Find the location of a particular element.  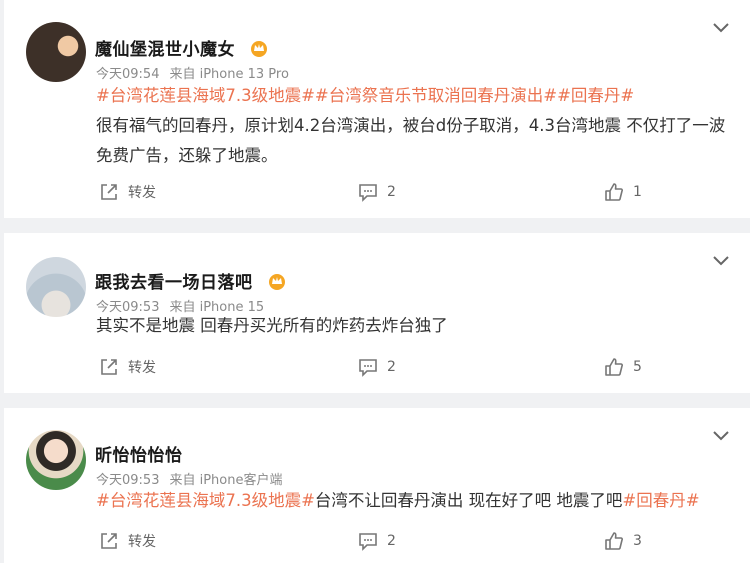

username: 昕怡怡怡怡 is located at coordinates (139, 453).